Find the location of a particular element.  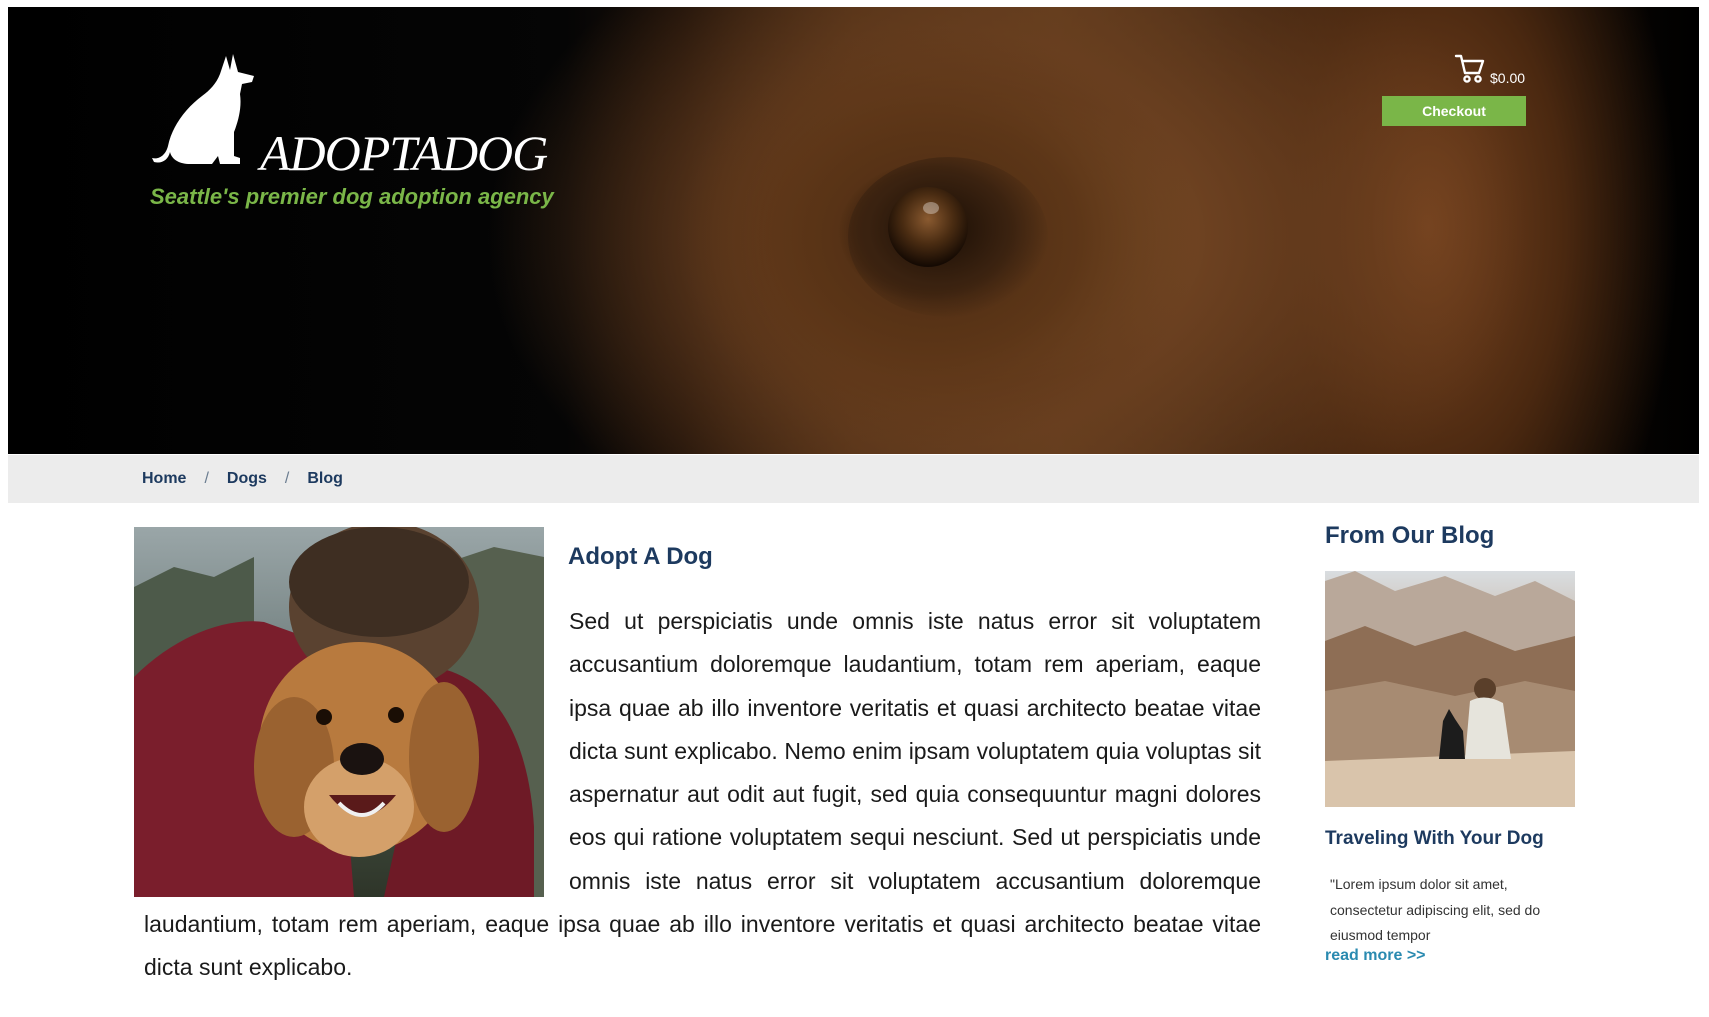

photo-float-spacer is located at coordinates (356, 751).